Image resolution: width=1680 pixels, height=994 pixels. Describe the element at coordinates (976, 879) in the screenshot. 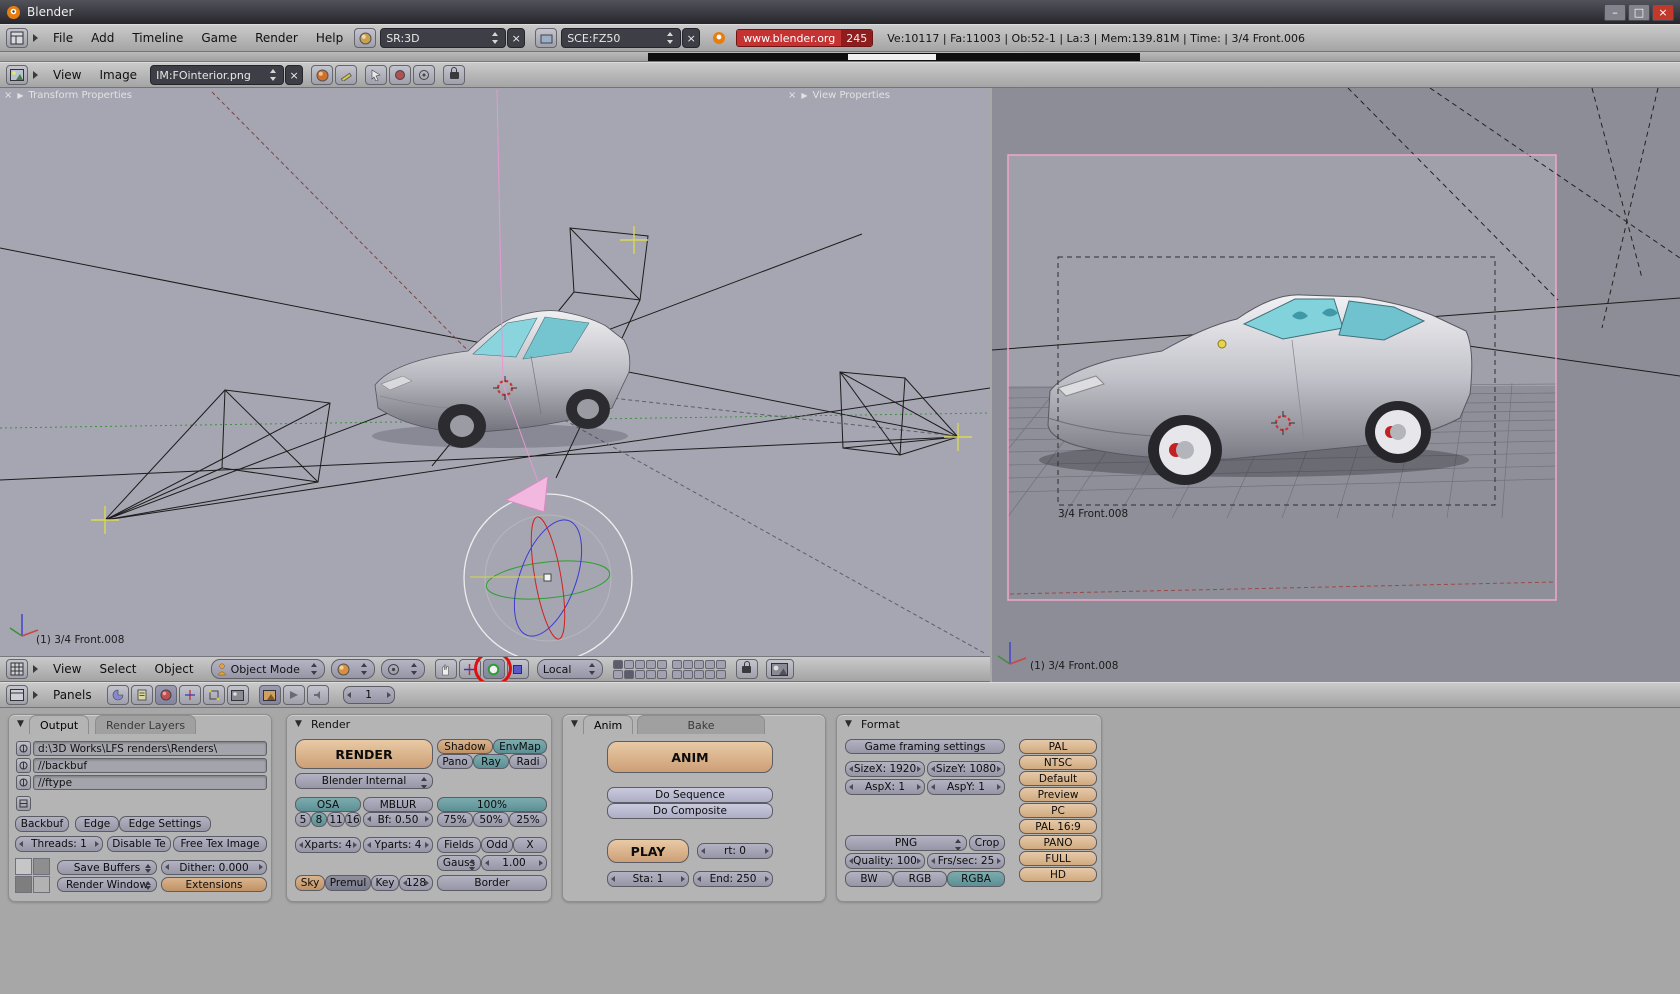

I see `rgba-toggle: RGBA` at that location.